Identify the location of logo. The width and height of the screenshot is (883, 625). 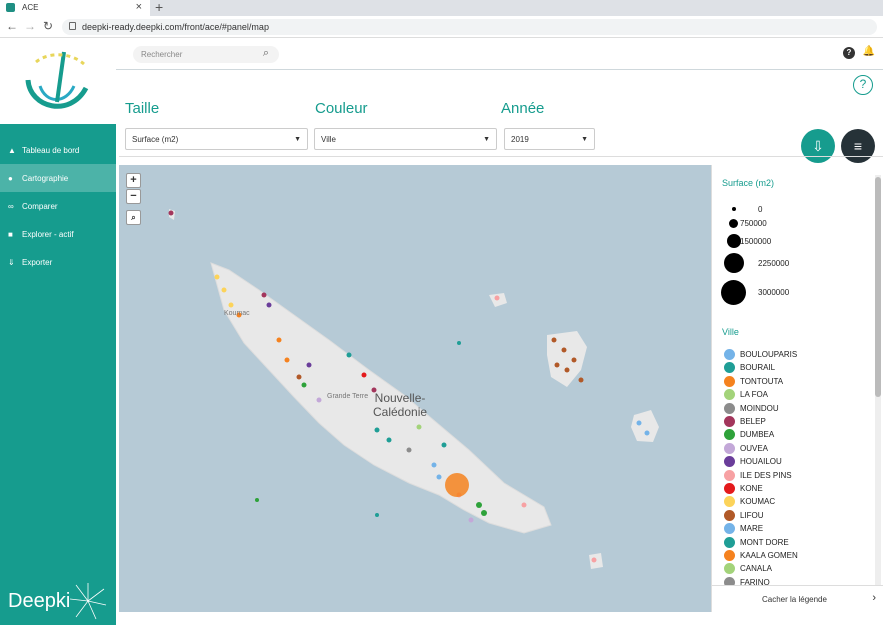
(58, 81).